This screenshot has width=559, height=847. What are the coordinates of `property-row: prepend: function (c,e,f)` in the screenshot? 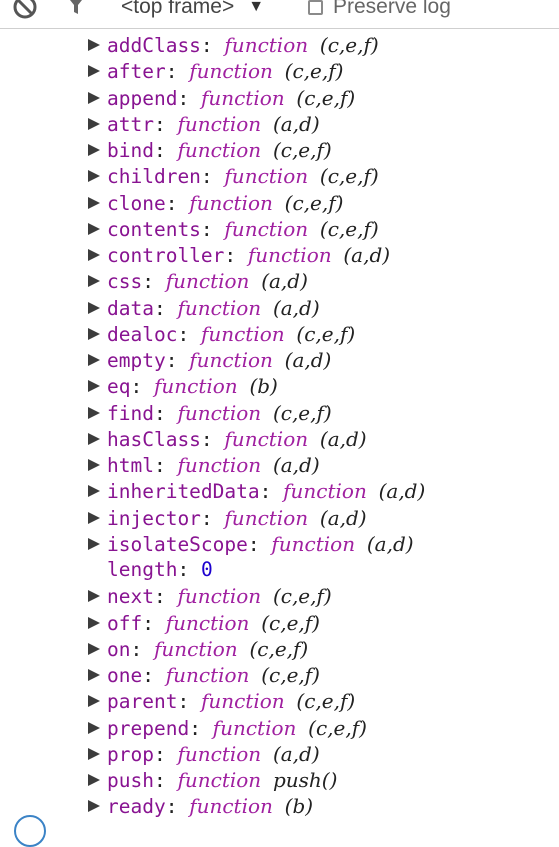 It's located at (279, 728).